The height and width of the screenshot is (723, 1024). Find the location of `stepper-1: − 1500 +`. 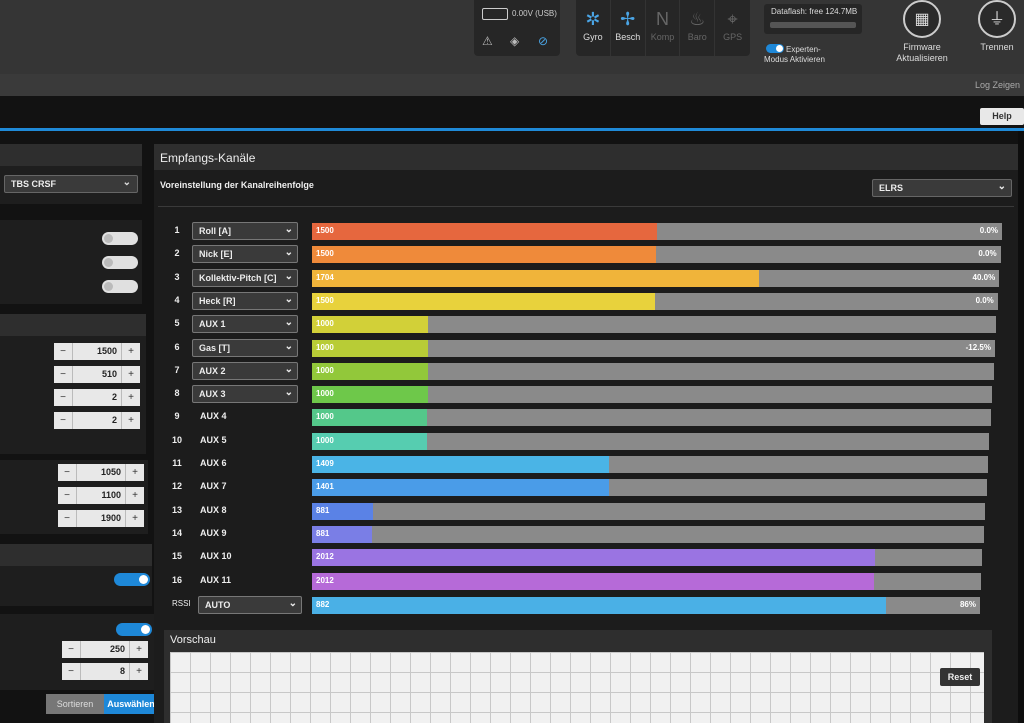

stepper-1: − 1500 + is located at coordinates (97, 351).